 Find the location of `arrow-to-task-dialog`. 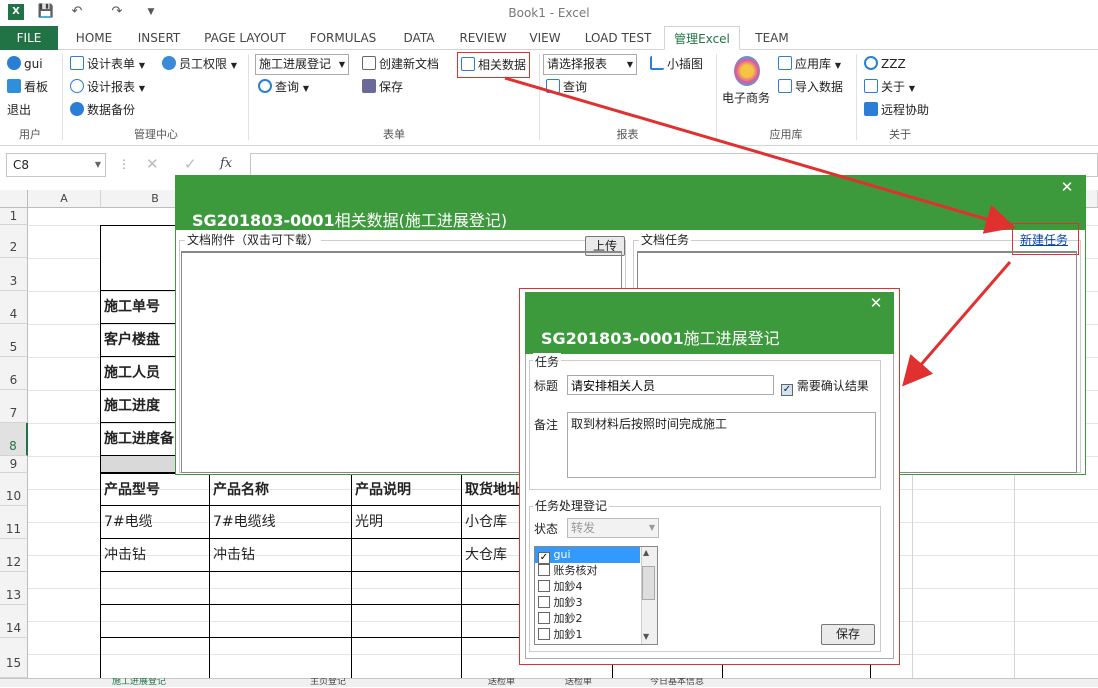

arrow-to-task-dialog is located at coordinates (957, 324).